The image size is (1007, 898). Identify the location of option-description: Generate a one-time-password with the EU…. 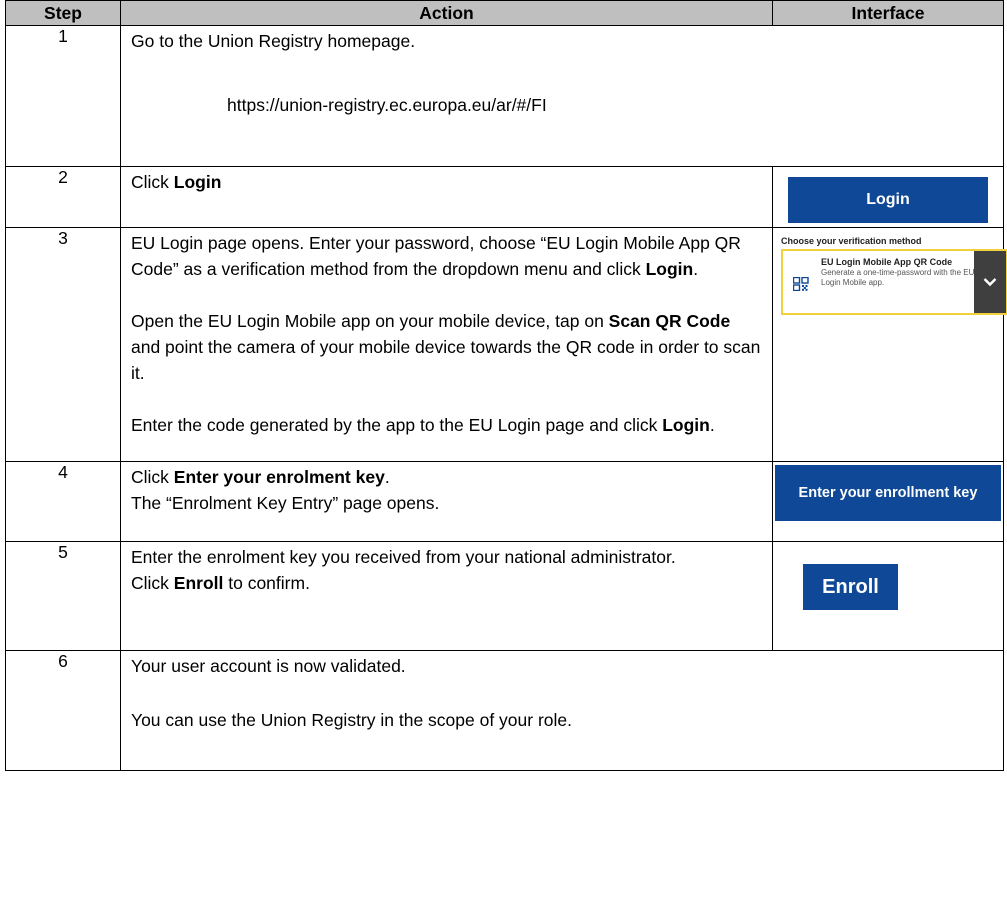
(898, 277).